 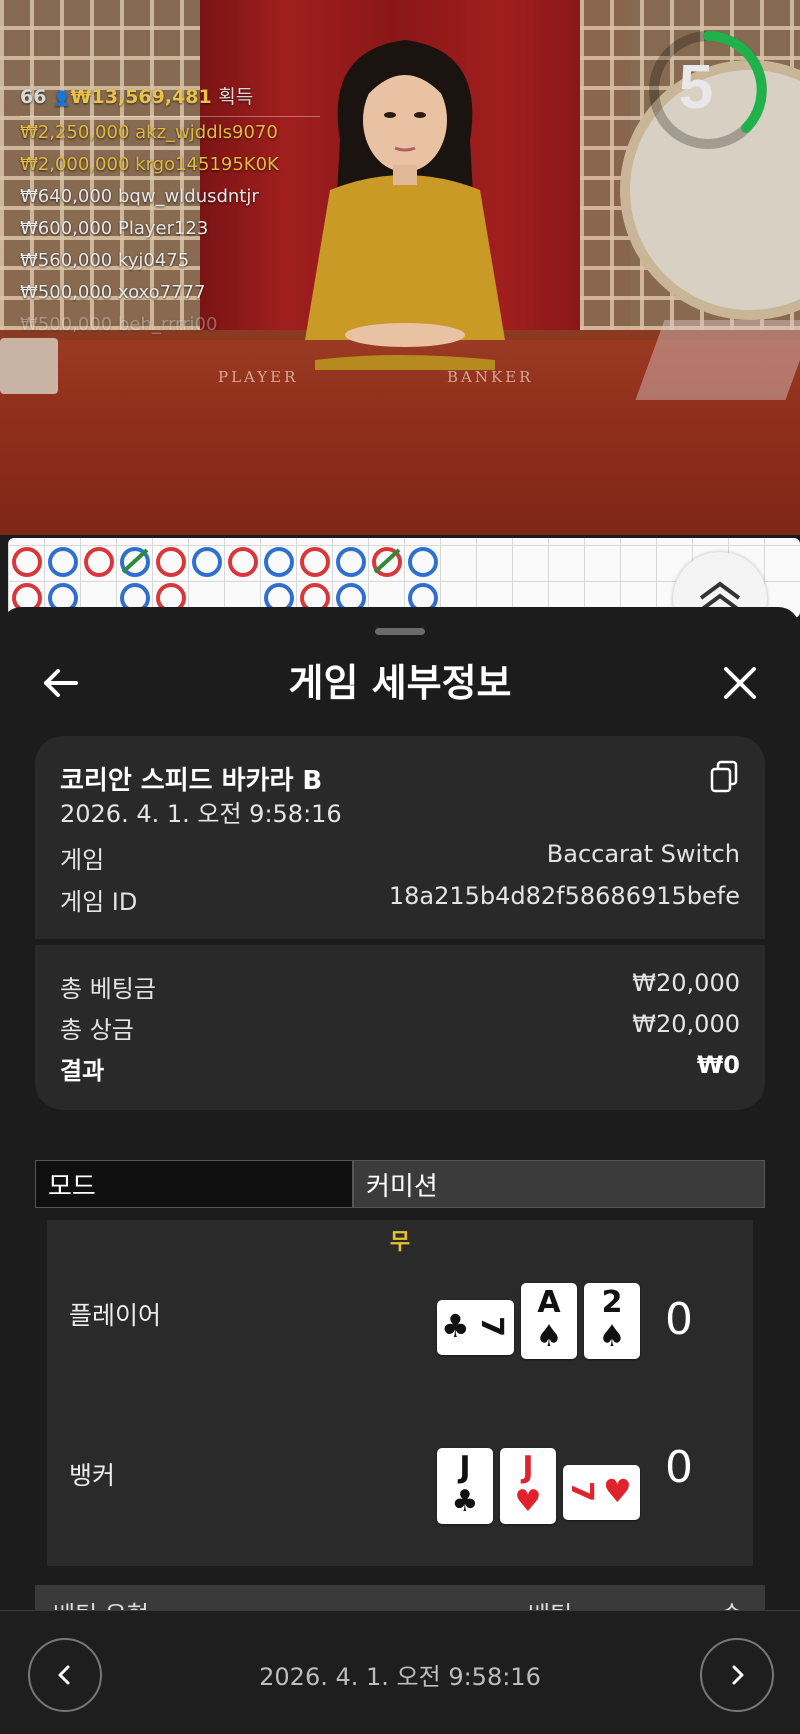 I want to click on winner-amount: ₩560,000, so click(x=66, y=260).